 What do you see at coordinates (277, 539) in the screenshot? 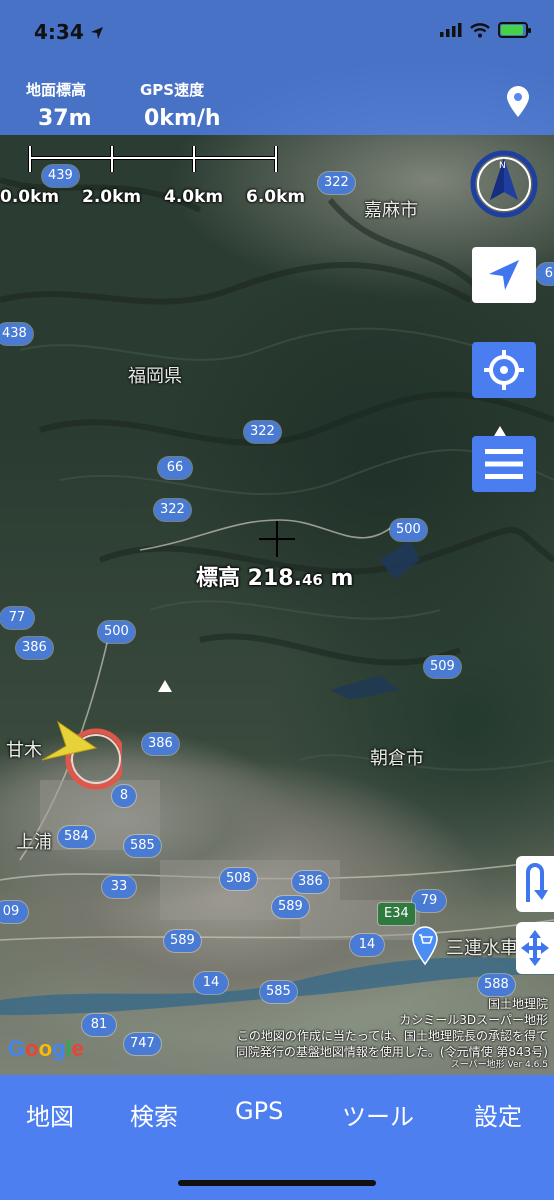
I see `center-crosshair-icon` at bounding box center [277, 539].